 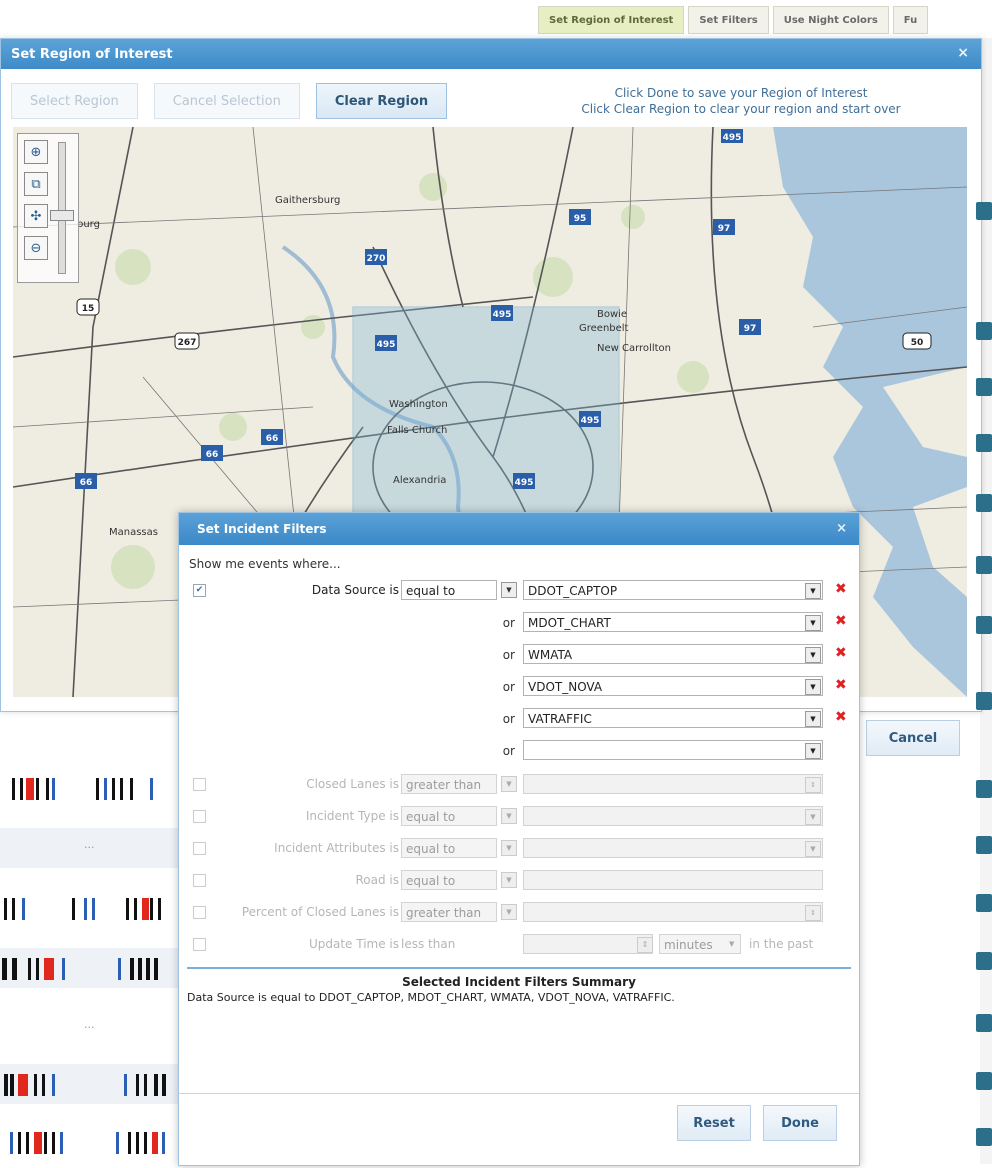 What do you see at coordinates (449, 912) in the screenshot?
I see `percent-closed-lanes-operator-select: greater than` at bounding box center [449, 912].